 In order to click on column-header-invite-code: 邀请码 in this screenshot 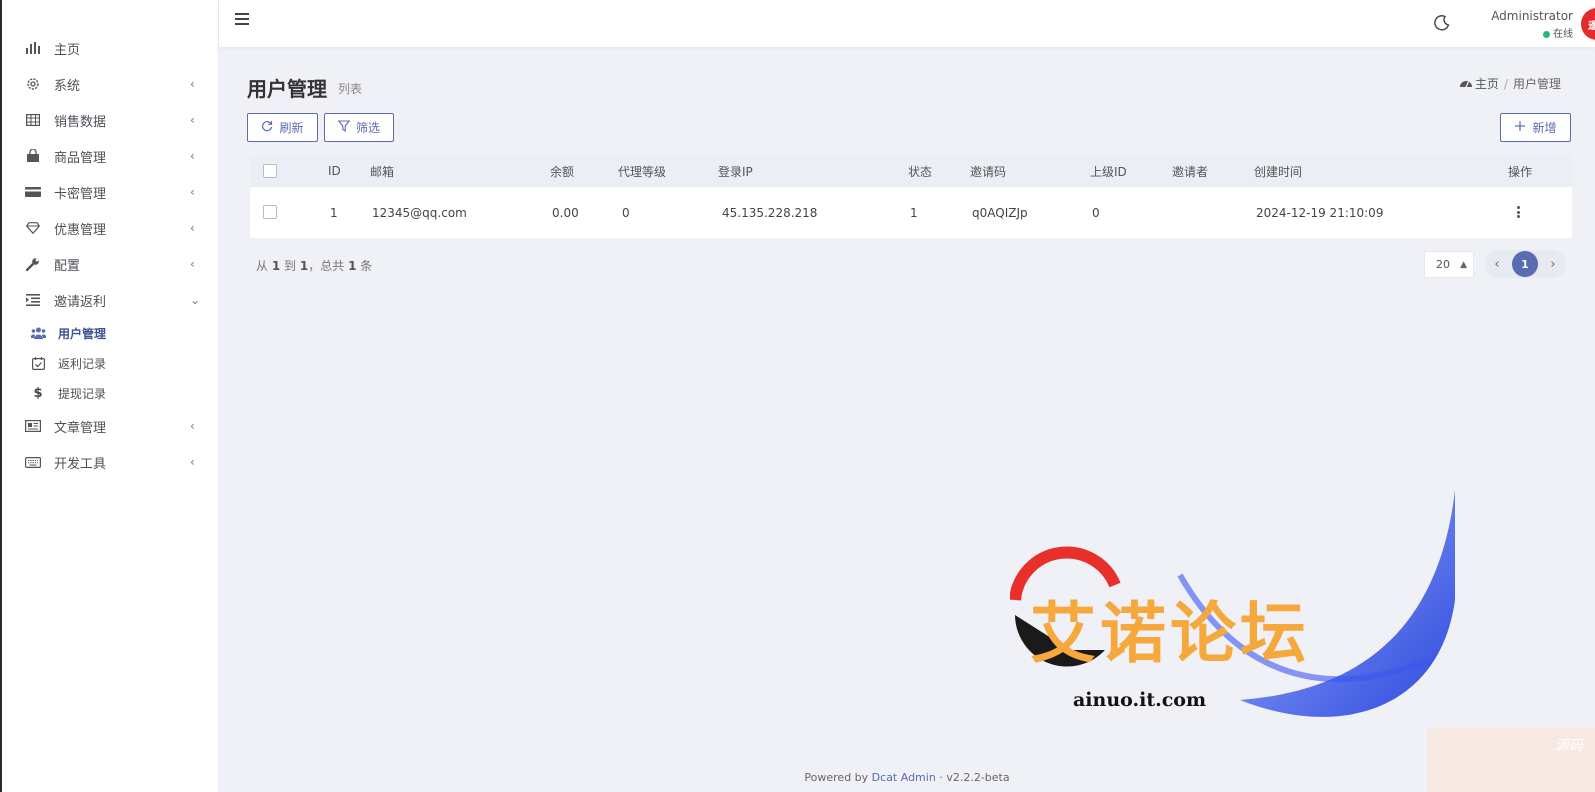, I will do `click(988, 171)`.